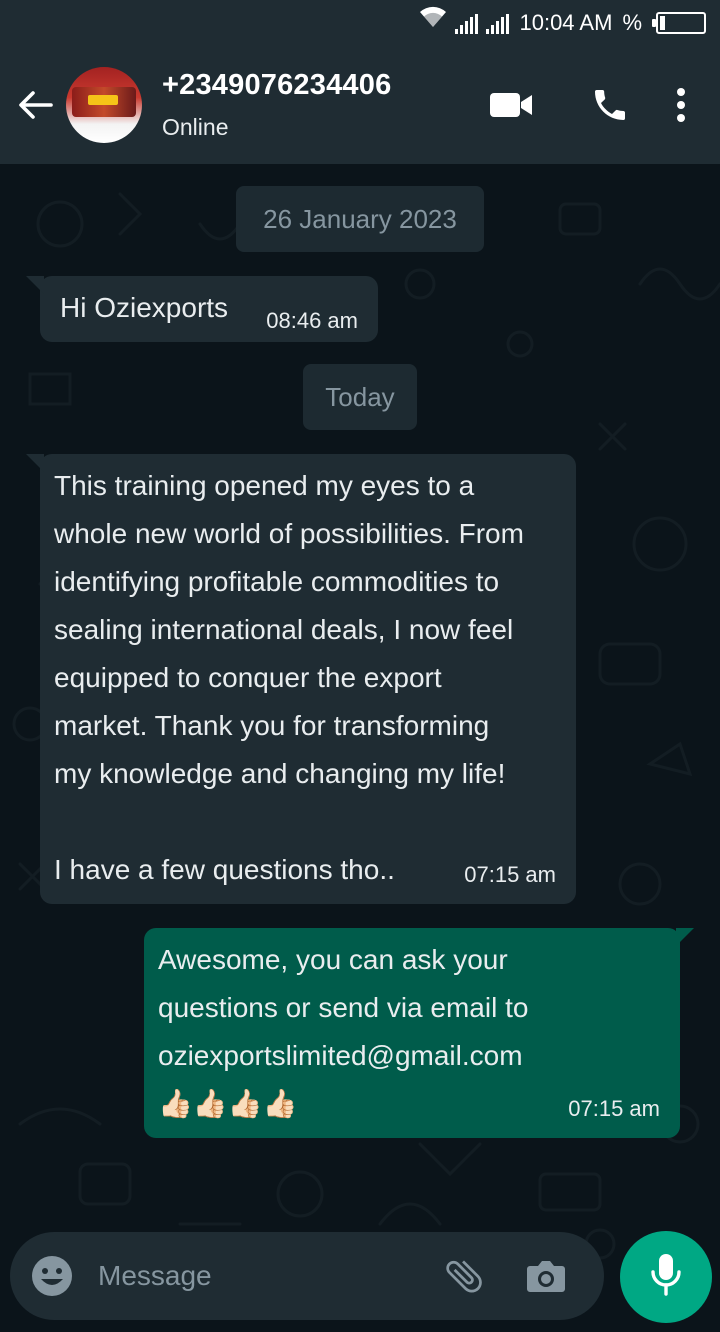 The height and width of the screenshot is (1332, 720). I want to click on message-time: 08:46 am, so click(312, 320).